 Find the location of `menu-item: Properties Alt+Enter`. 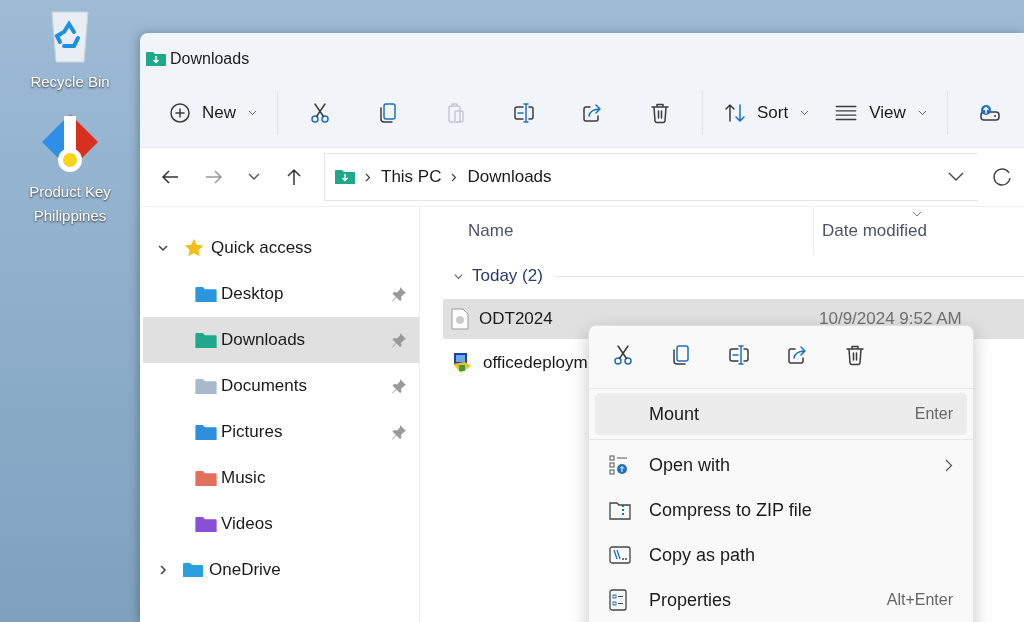

menu-item: Properties Alt+Enter is located at coordinates (781, 600).